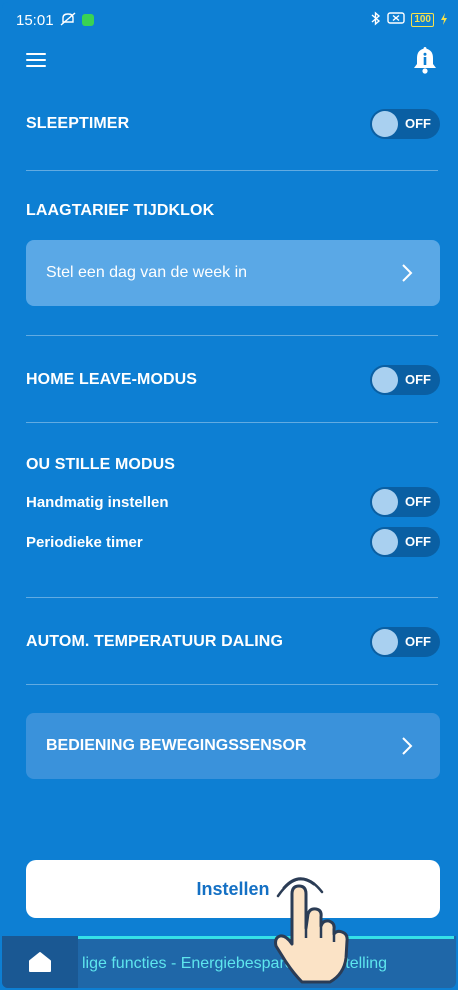 This screenshot has width=458, height=990. I want to click on manual-setting-toggle: OFF, so click(405, 502).